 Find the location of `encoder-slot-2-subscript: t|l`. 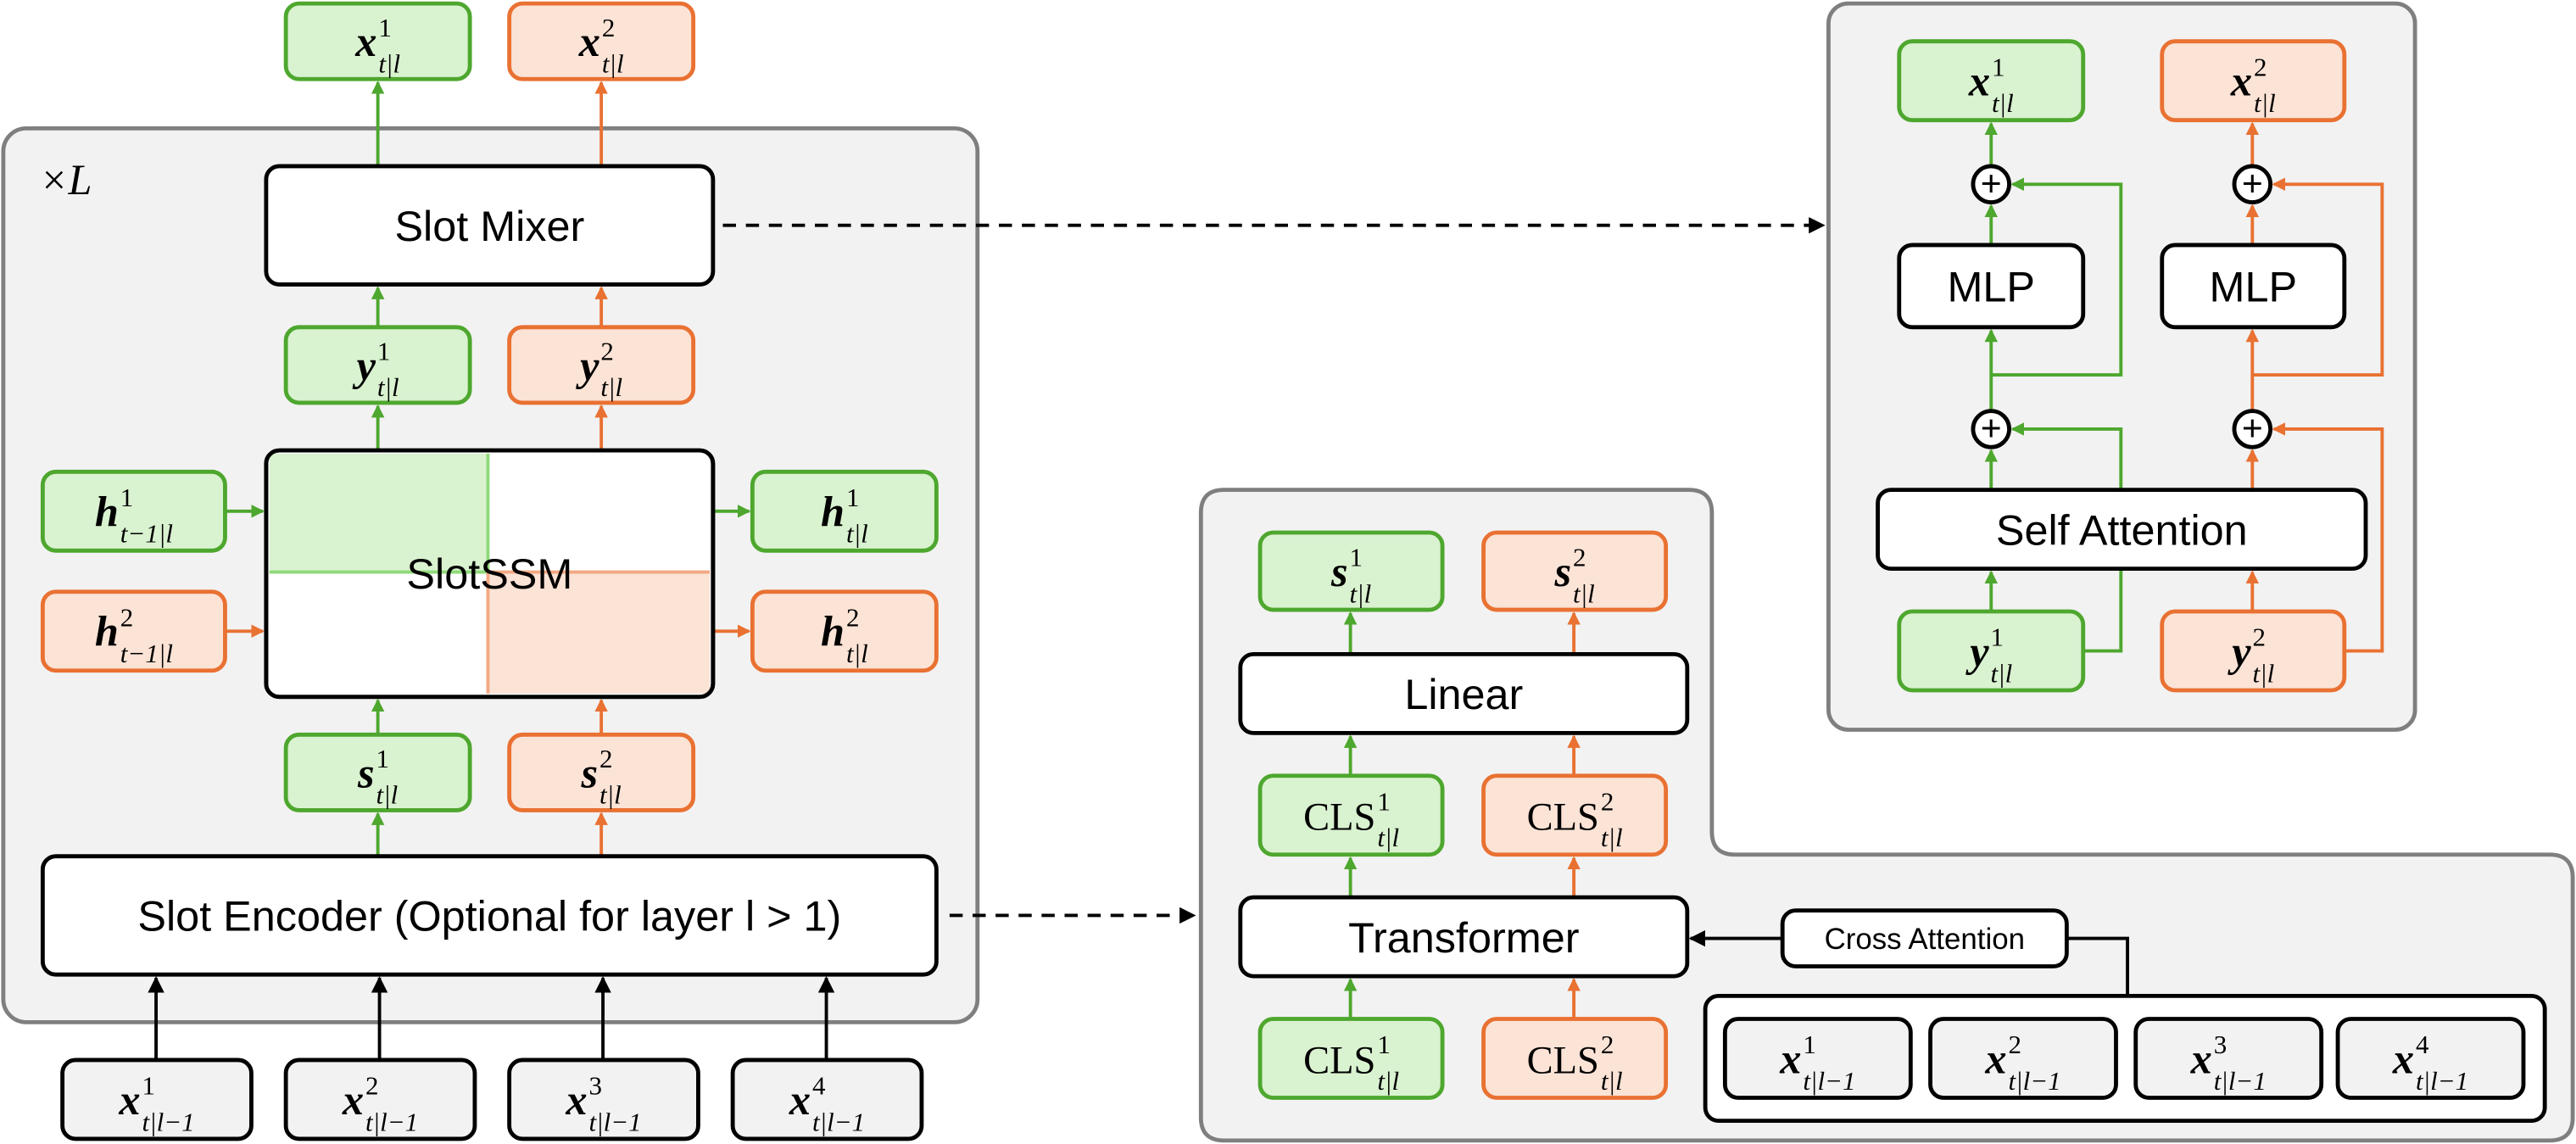

encoder-slot-2-subscript: t|l is located at coordinates (1584, 593).